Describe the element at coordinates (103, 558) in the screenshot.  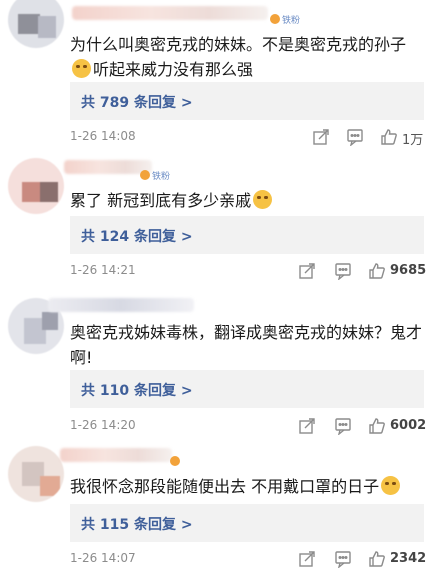
I see `timestamp: 1-26 14:07` at that location.